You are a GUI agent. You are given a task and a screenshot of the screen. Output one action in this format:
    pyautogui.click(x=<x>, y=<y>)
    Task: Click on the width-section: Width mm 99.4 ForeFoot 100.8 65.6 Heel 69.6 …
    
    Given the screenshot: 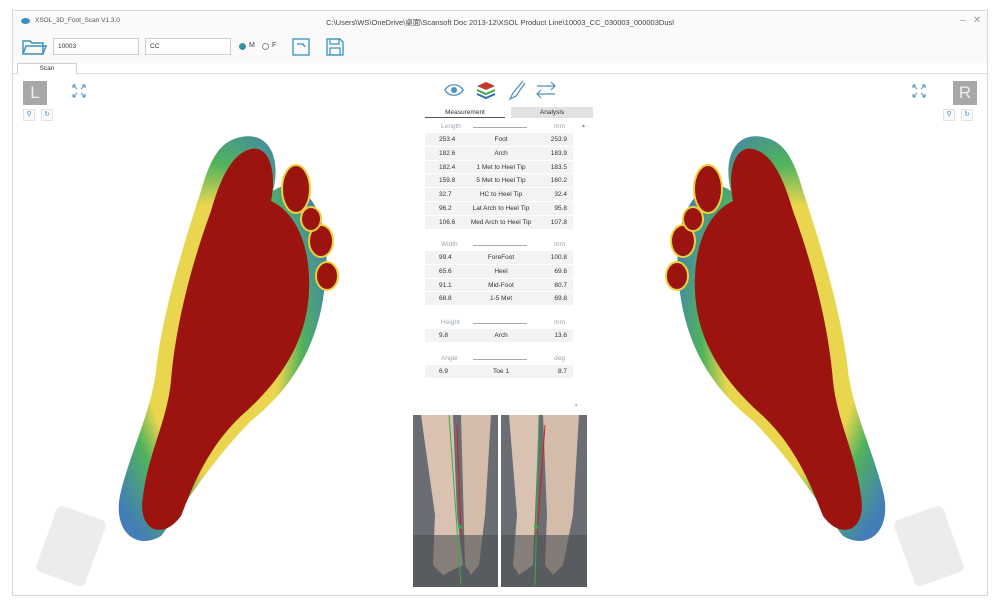 What is the action you would take?
    pyautogui.click(x=499, y=273)
    